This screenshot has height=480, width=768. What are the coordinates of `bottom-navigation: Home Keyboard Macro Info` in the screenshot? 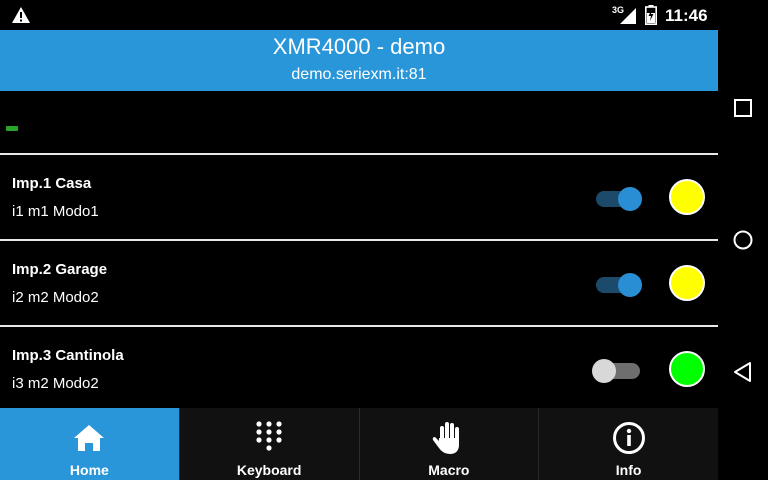 It's located at (359, 444).